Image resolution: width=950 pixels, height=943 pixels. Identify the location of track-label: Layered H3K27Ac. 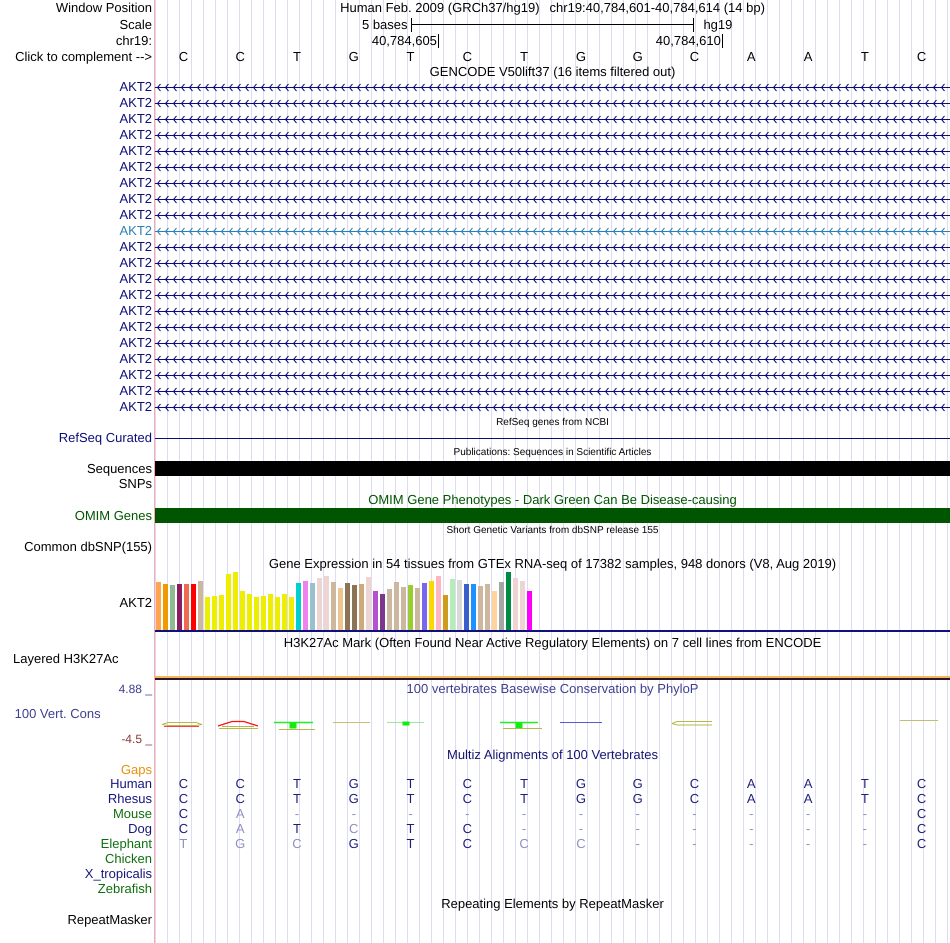
(66, 659).